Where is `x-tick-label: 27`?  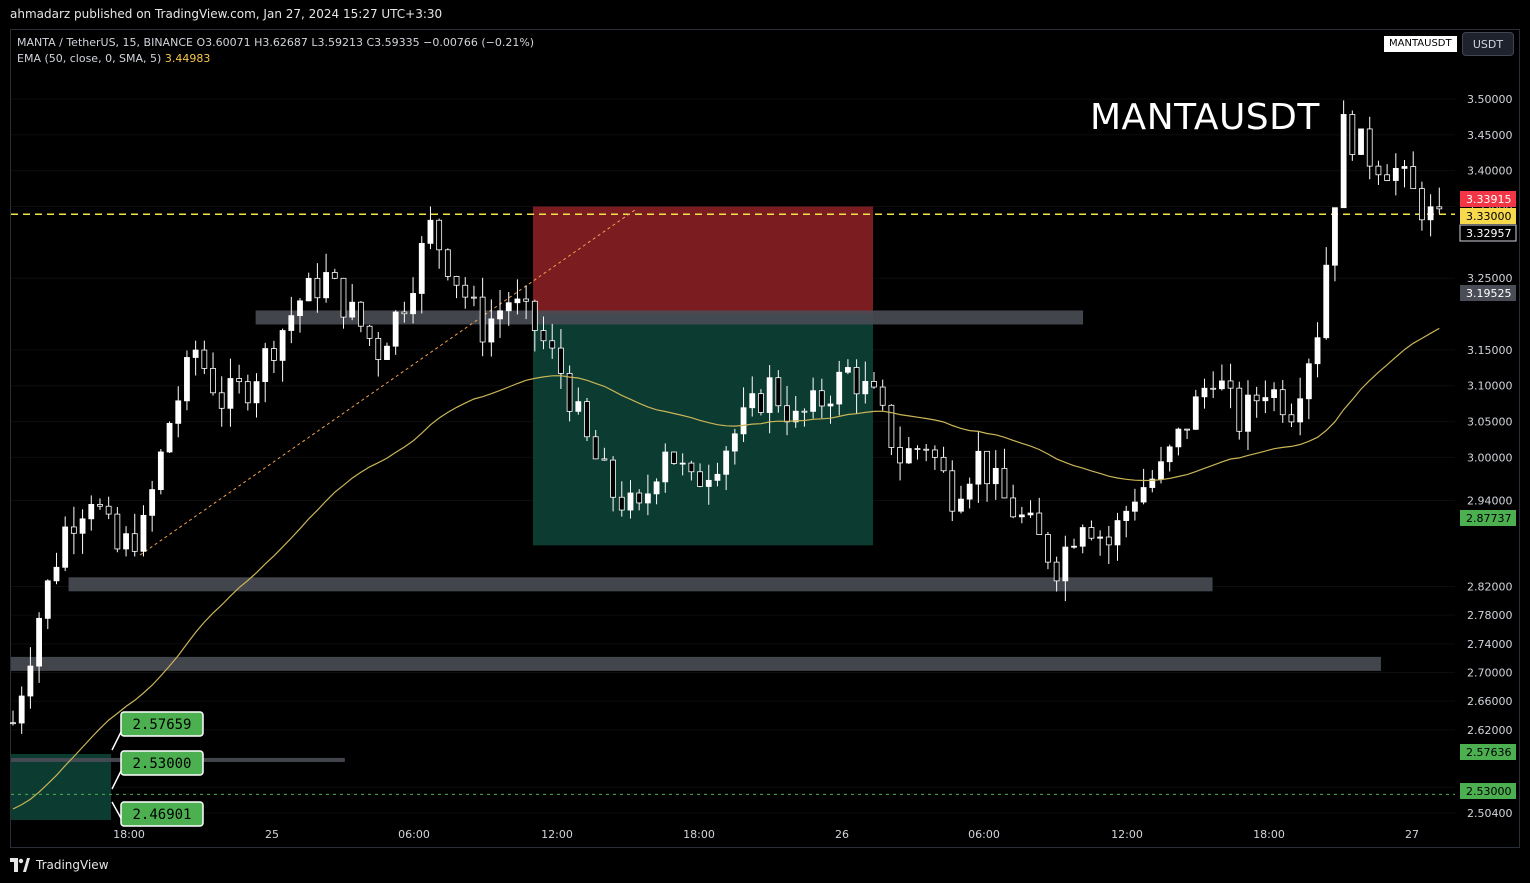
x-tick-label: 27 is located at coordinates (1412, 834).